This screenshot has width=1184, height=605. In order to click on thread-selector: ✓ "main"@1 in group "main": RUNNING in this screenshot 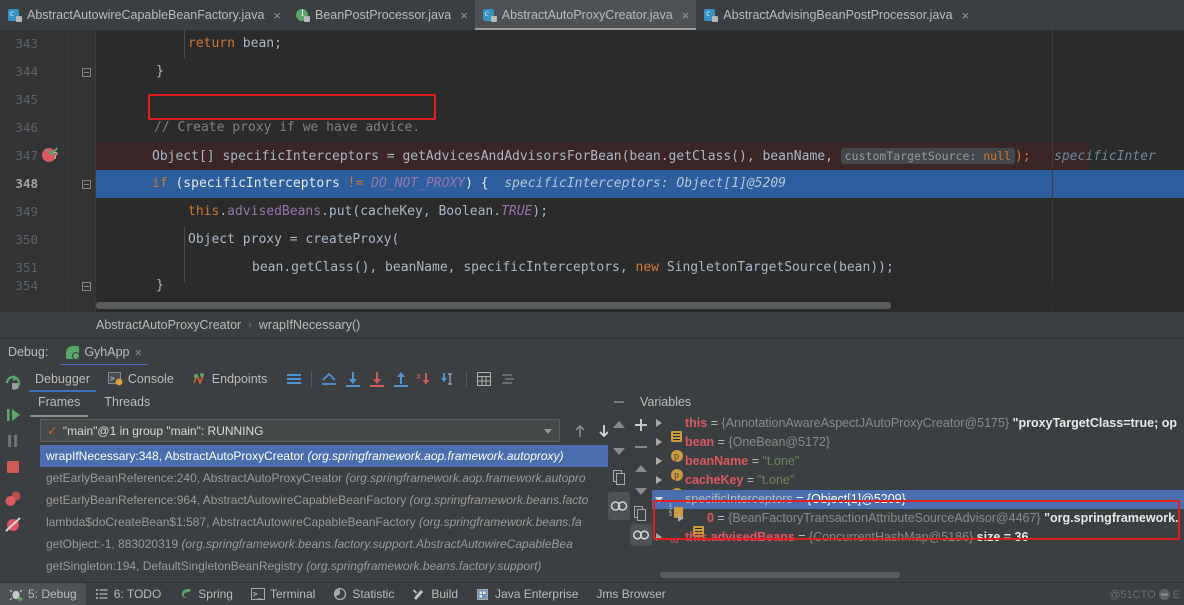, I will do `click(300, 430)`.